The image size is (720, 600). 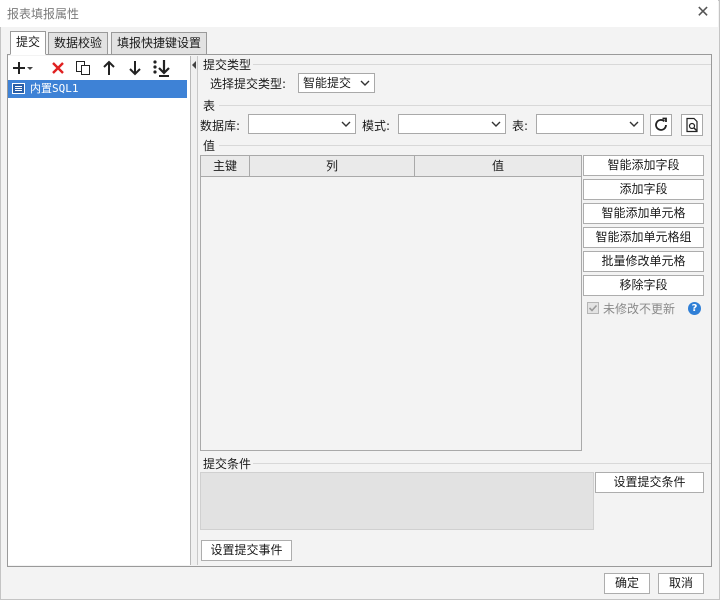 I want to click on tree-item-sql1: 内置SQL1, so click(x=97, y=89).